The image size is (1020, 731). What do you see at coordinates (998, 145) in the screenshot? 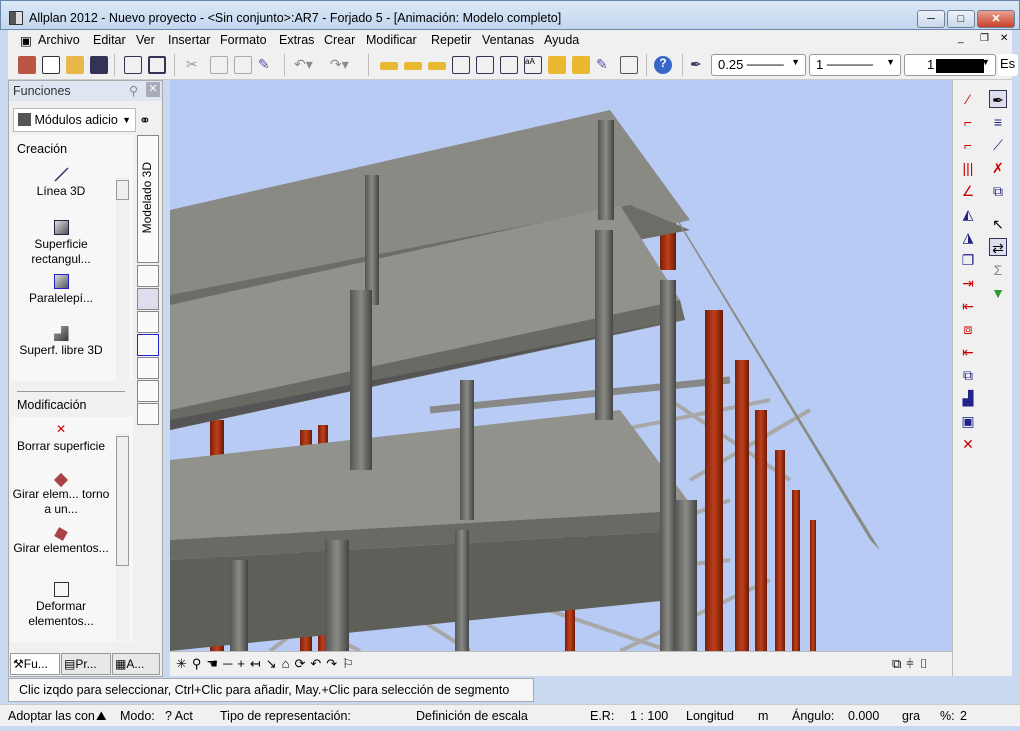
I see `line-icon: ⟋` at bounding box center [998, 145].